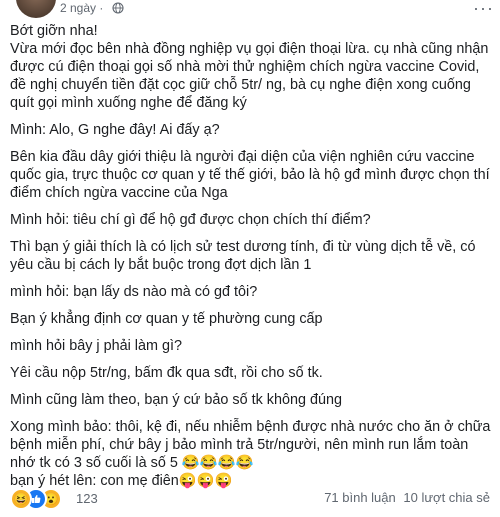 This screenshot has width=500, height=517. Describe the element at coordinates (21, 499) in the screenshot. I see `haha-reaction-icon: 😆` at that location.